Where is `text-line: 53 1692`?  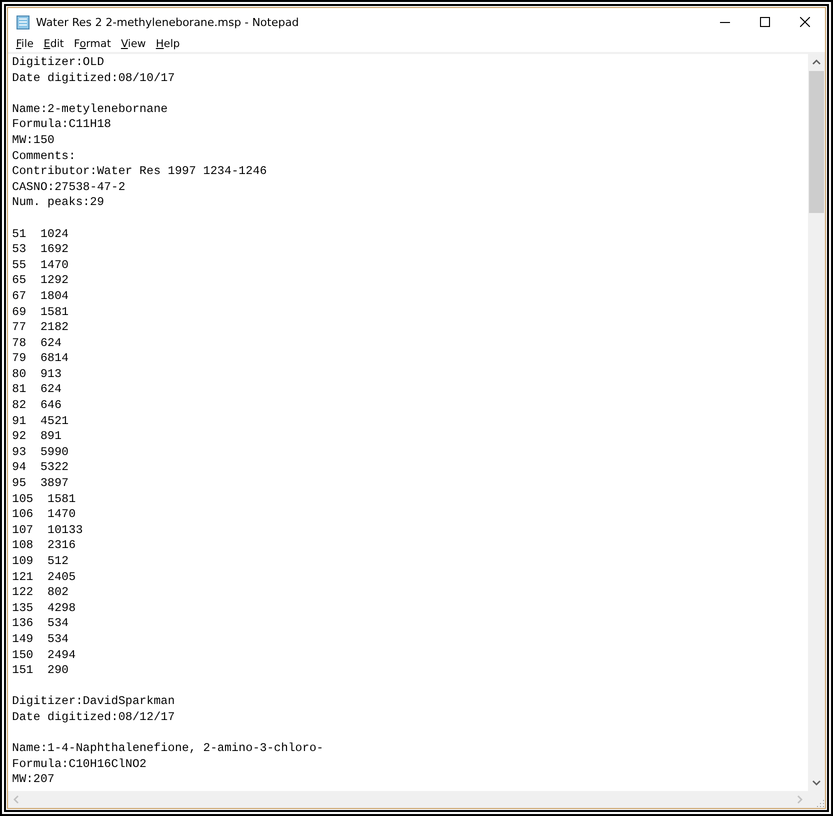 text-line: 53 1692 is located at coordinates (40, 249).